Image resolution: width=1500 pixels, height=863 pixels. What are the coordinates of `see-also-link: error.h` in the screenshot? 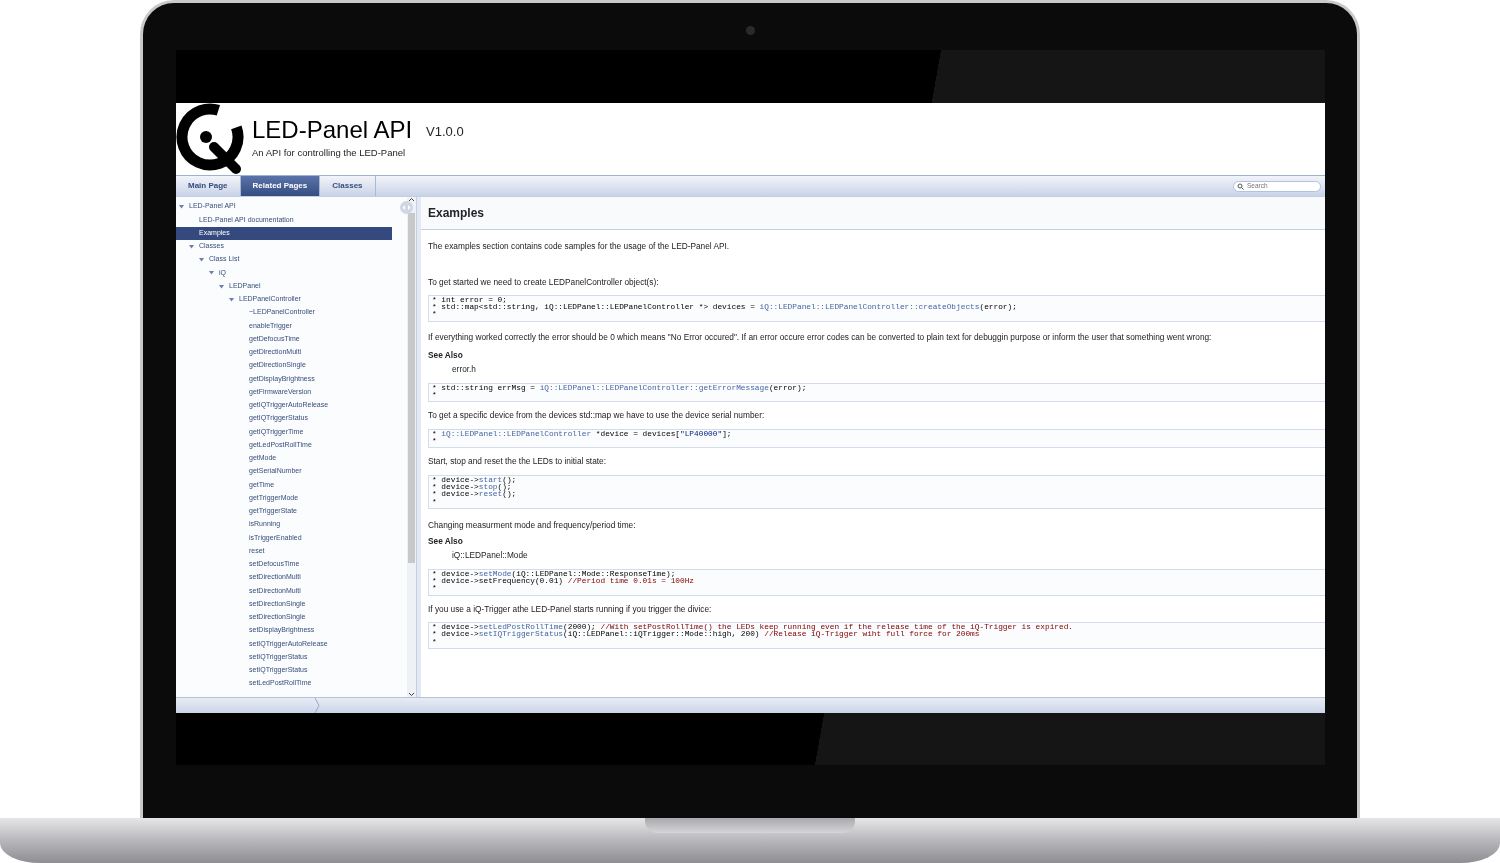 It's located at (885, 369).